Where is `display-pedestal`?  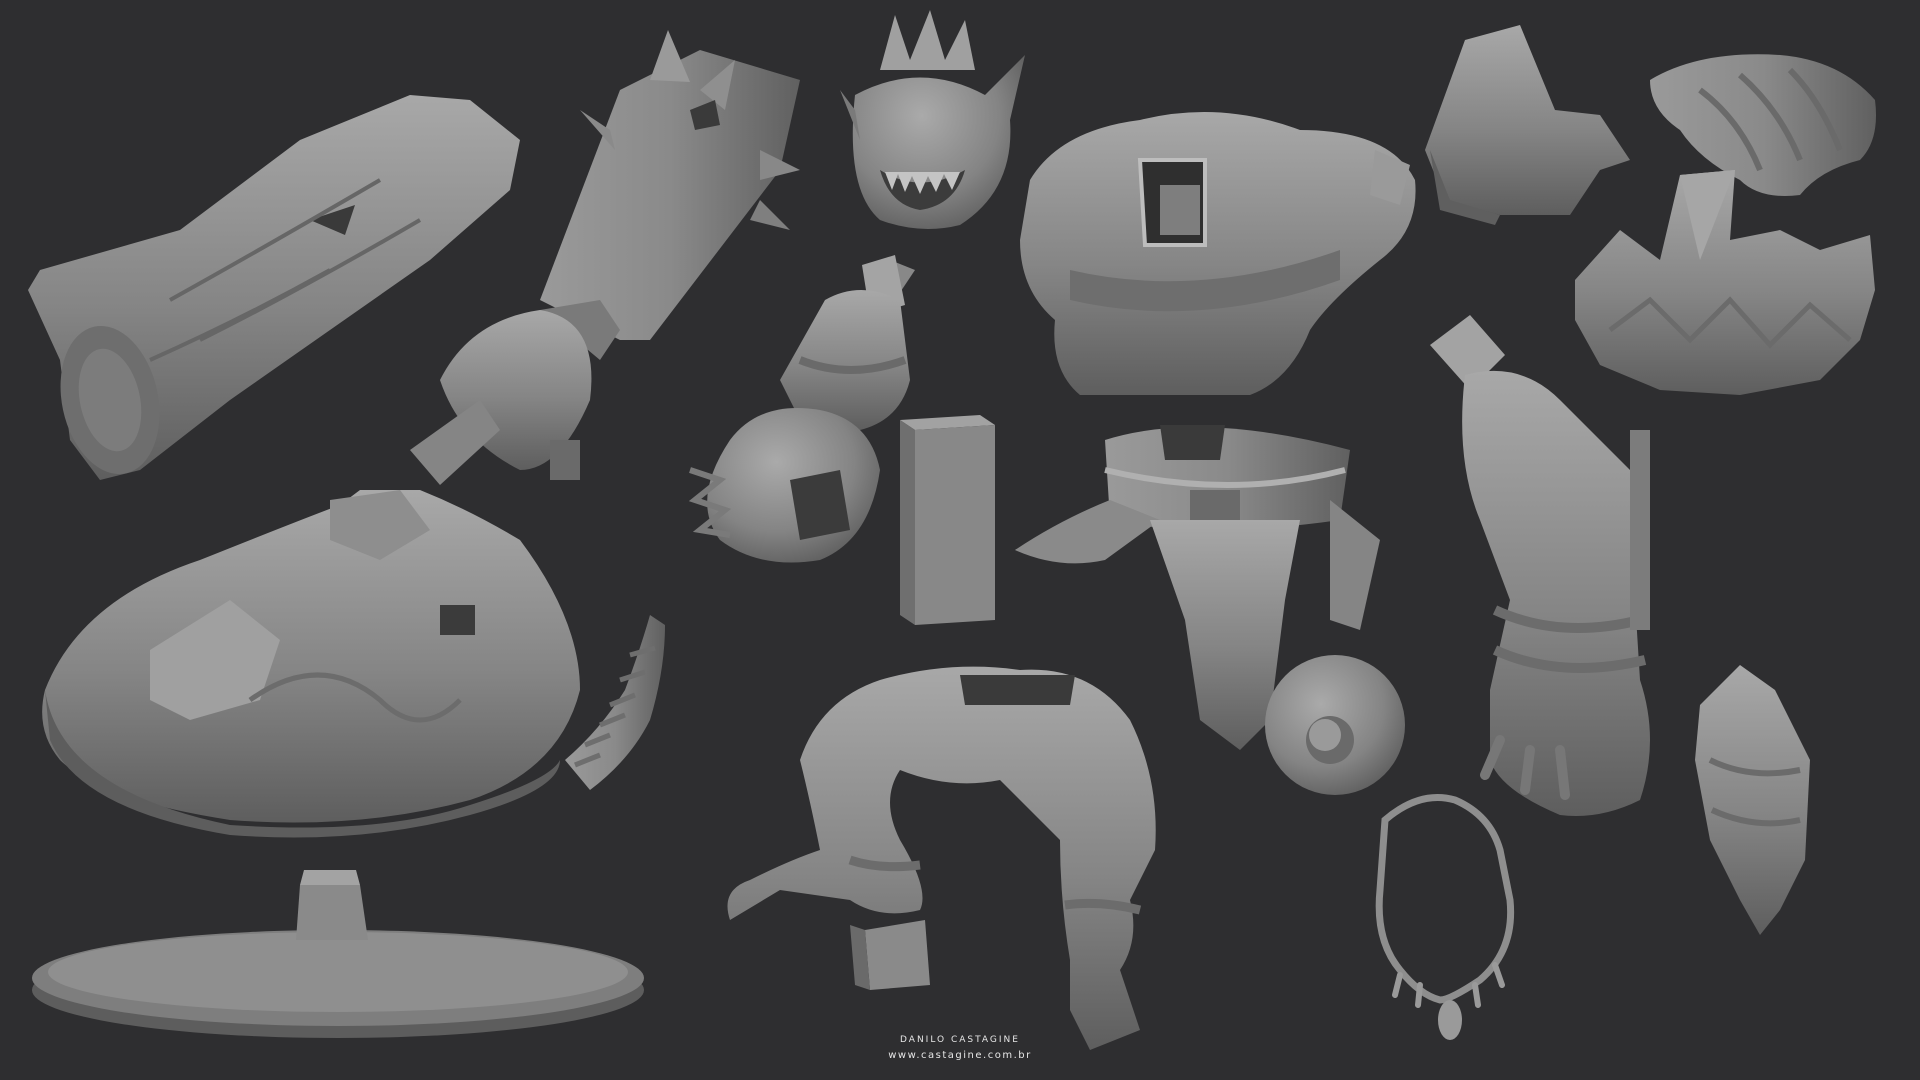
display-pedestal is located at coordinates (338, 954).